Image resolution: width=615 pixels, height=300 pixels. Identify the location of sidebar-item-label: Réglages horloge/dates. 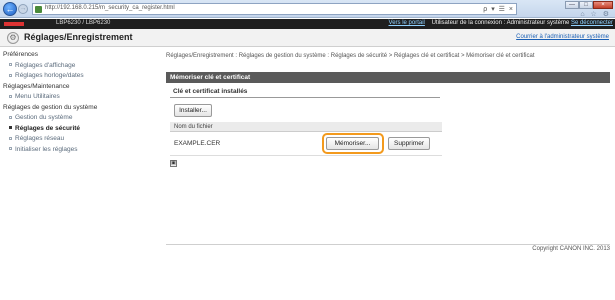
(49, 75).